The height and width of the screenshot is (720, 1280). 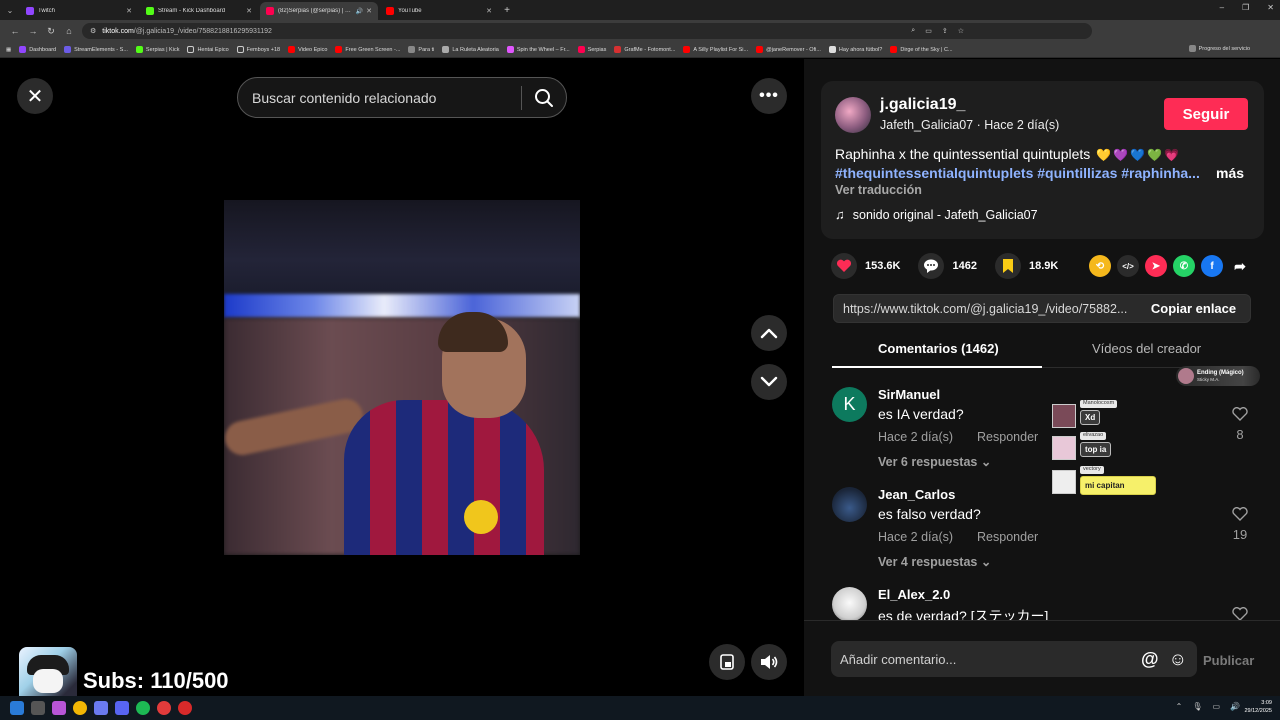 What do you see at coordinates (1184, 266) in the screenshot?
I see `whatsapp-icon: ✆` at bounding box center [1184, 266].